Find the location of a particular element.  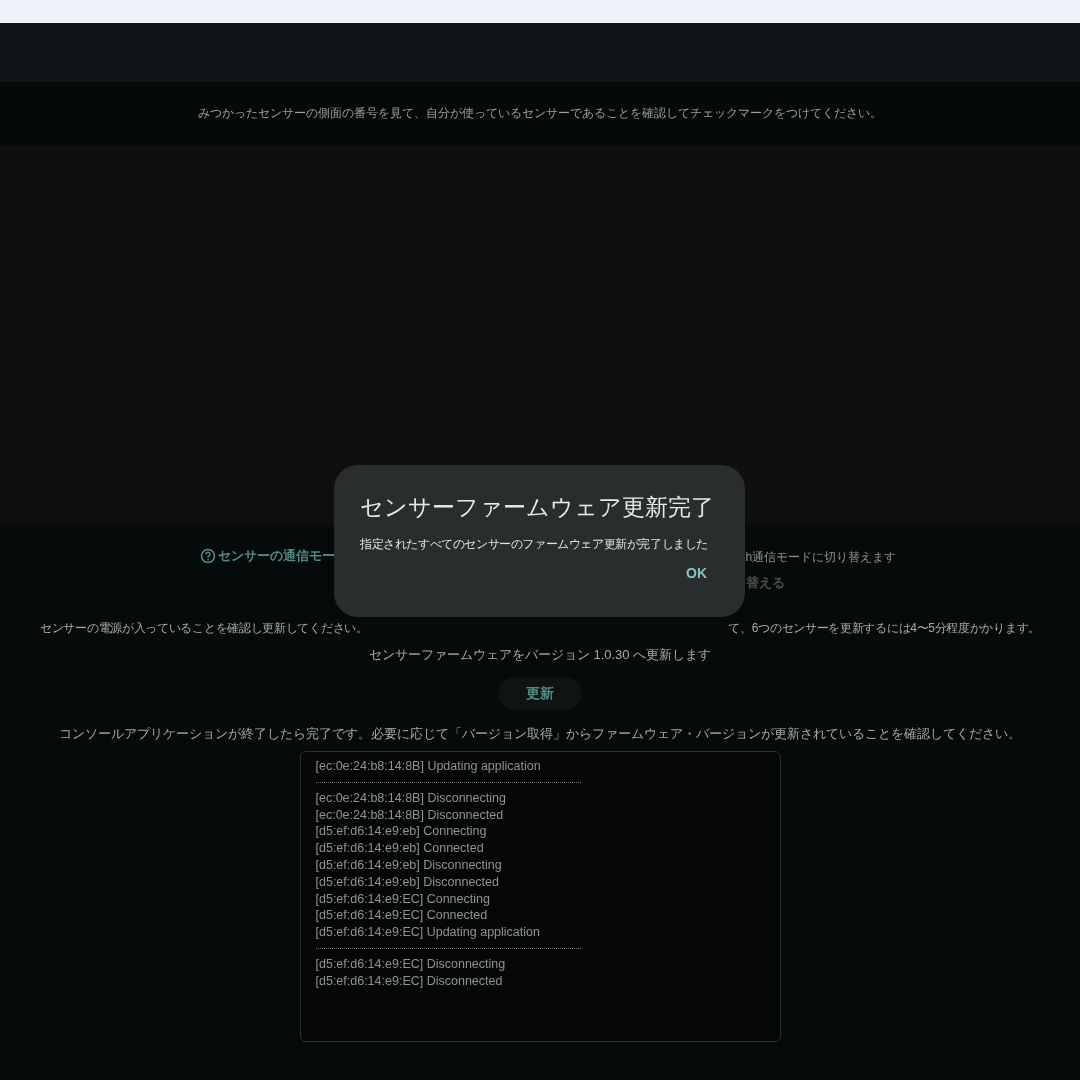

version-text: センサーファームウェアをバージョン 1.0.30 へ更新します is located at coordinates (540, 655).